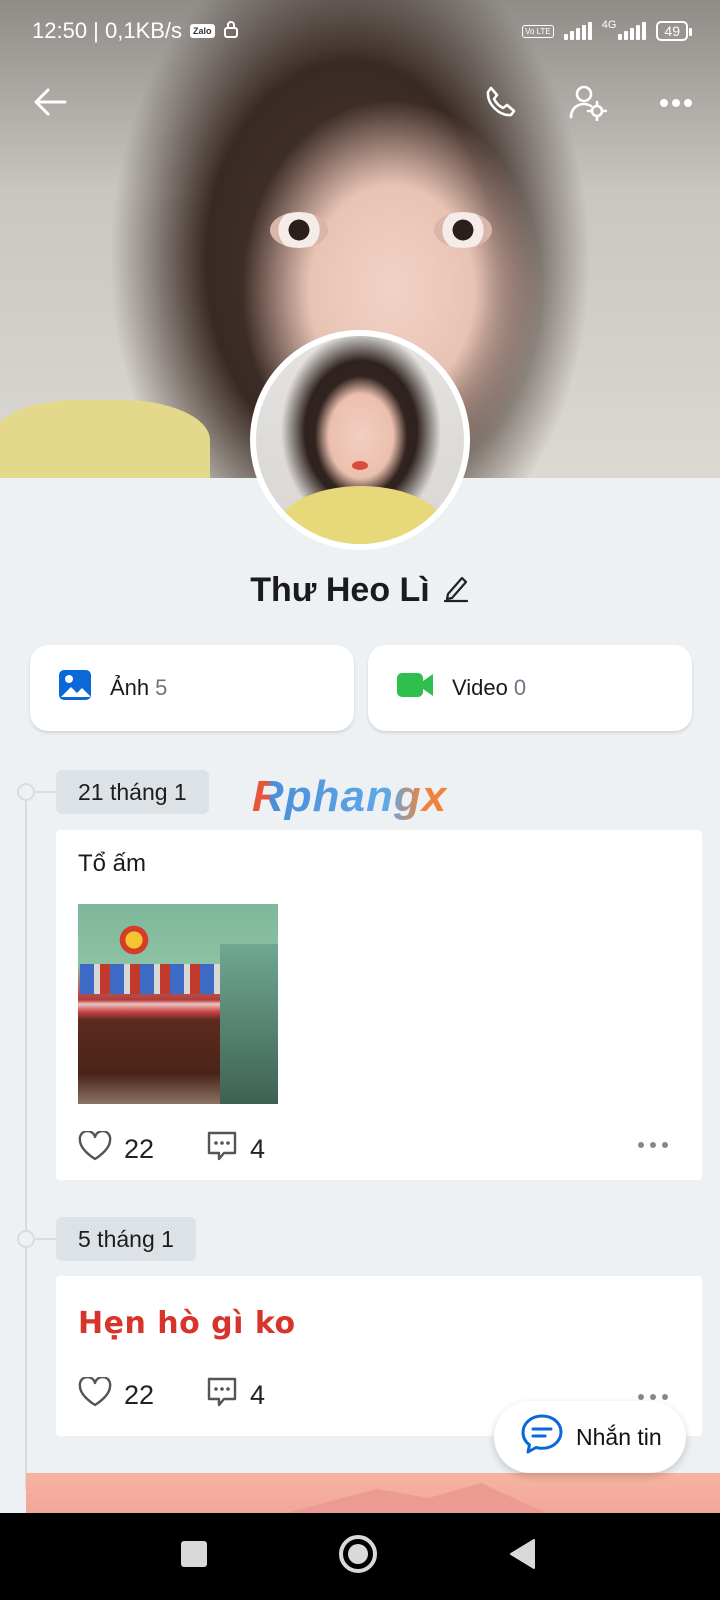  Describe the element at coordinates (26, 1140) in the screenshot. I see `timeline-line` at that location.